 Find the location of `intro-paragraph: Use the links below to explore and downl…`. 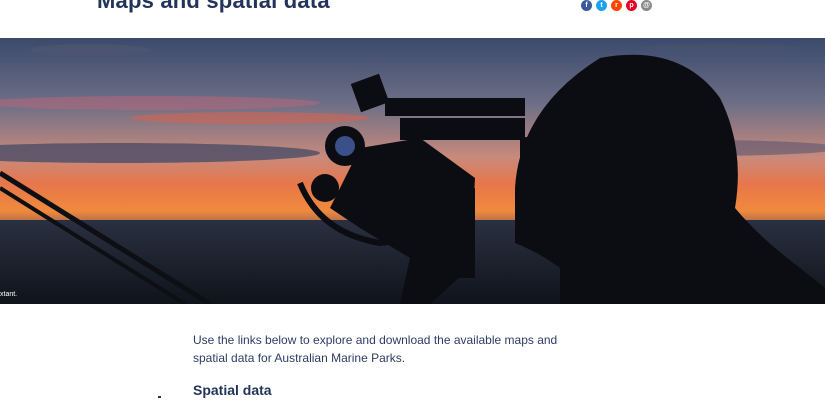

intro-paragraph: Use the links below to explore and downl… is located at coordinates (375, 349).